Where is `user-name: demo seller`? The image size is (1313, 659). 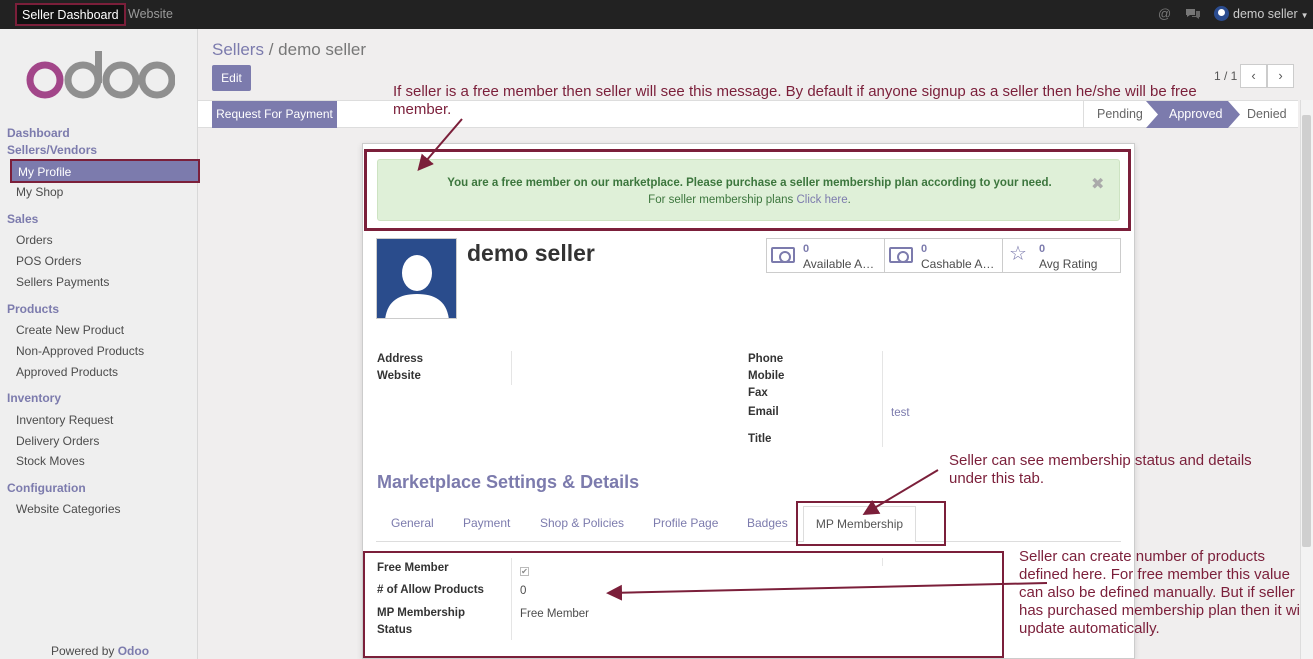
user-name: demo seller is located at coordinates (1265, 14).